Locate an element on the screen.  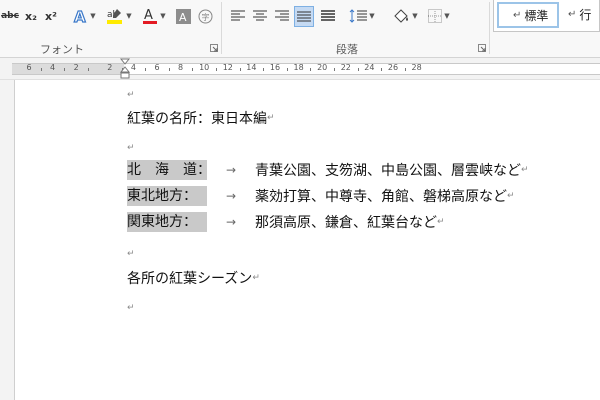
ruler-tick-label: 16 is located at coordinates (275, 67).